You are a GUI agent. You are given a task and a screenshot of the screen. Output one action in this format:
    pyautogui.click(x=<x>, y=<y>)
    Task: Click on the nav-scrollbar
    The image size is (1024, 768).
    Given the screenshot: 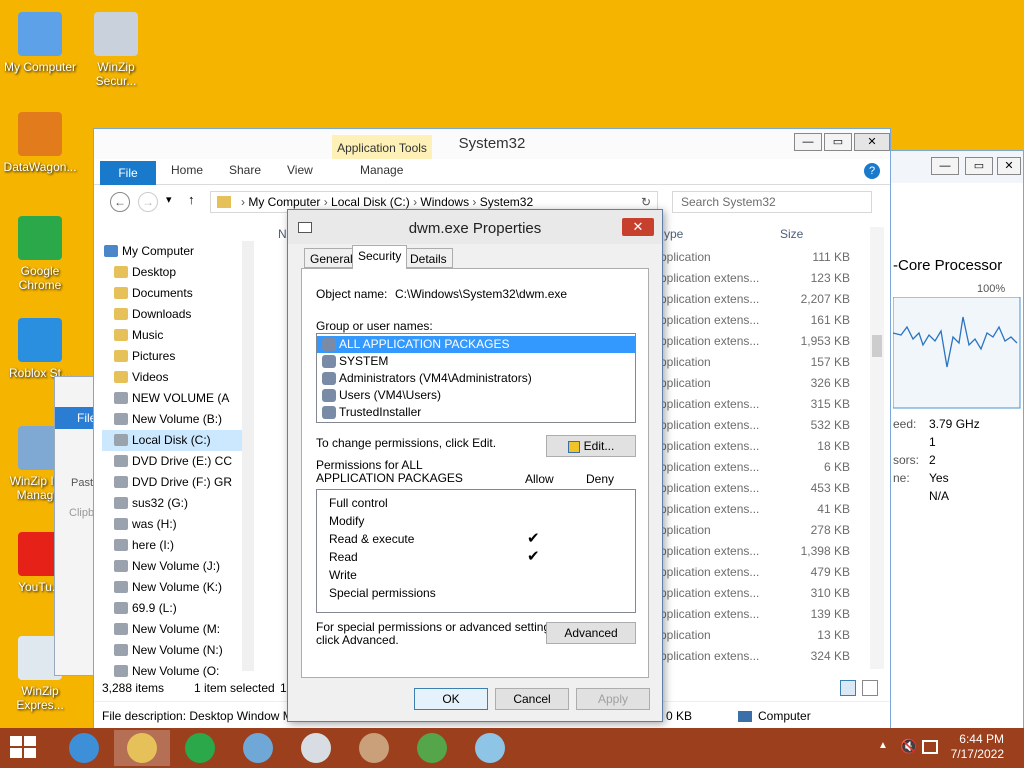 What is the action you would take?
    pyautogui.click(x=248, y=456)
    